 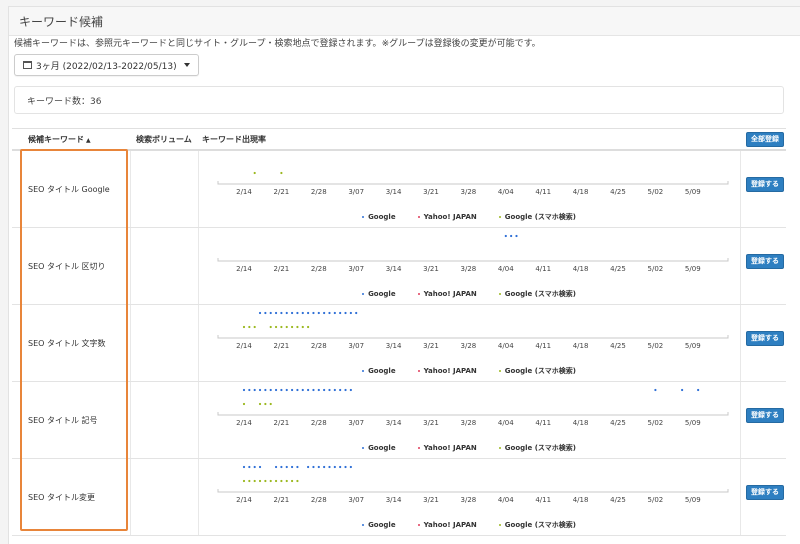 I want to click on calendar-icon, so click(x=27, y=65).